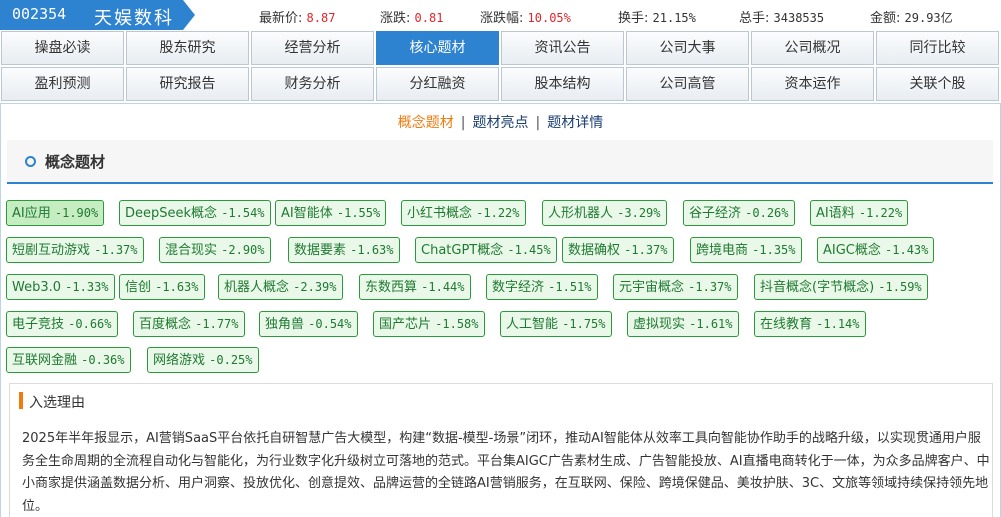 This screenshot has width=1001, height=517. What do you see at coordinates (331, 213) in the screenshot?
I see `concept-tag: AI智能体 -1.55%` at bounding box center [331, 213].